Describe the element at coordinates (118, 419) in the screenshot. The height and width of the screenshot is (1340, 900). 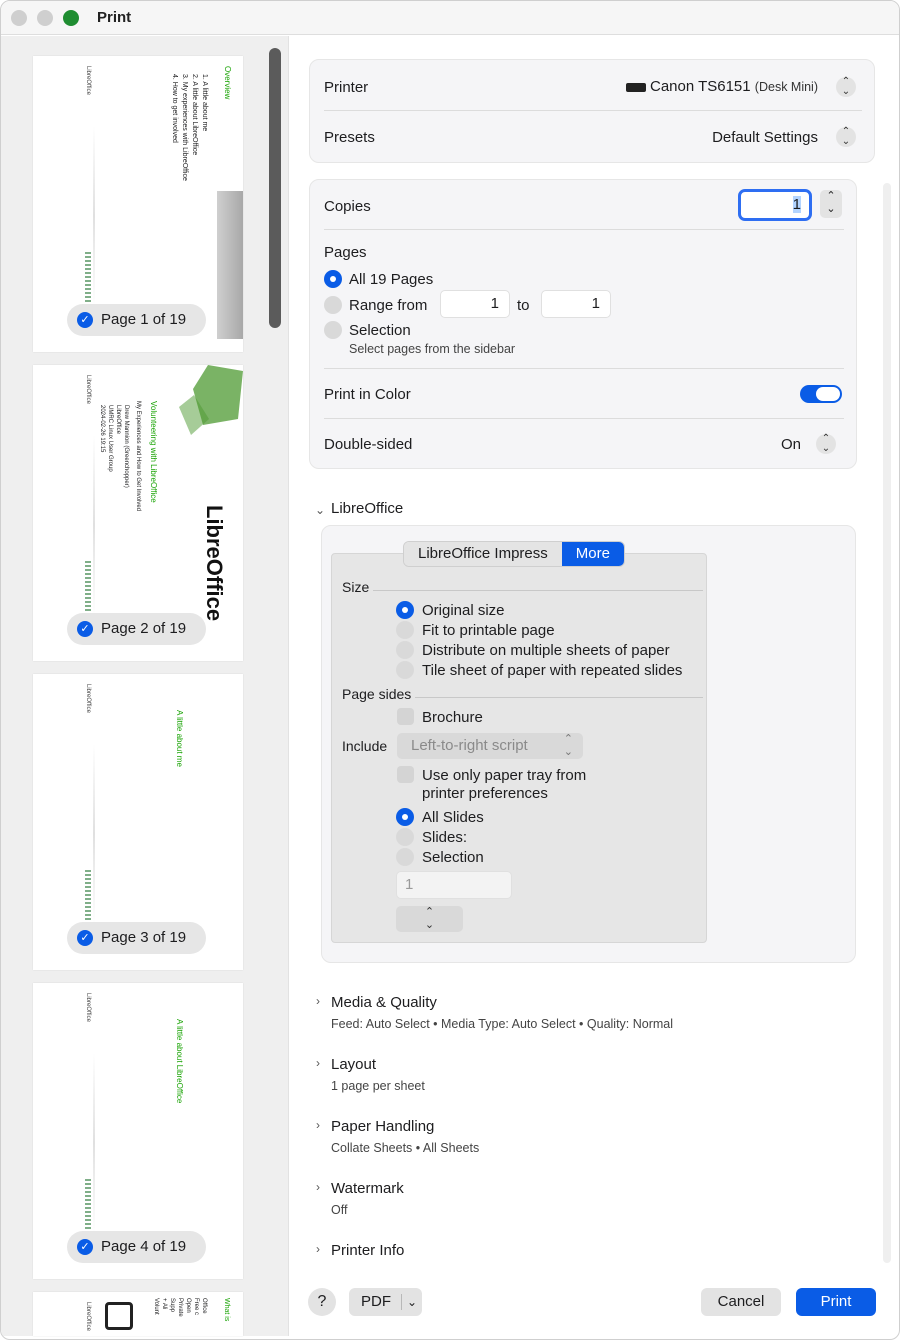
I see `thumbnail-line: LibreOffice` at that location.